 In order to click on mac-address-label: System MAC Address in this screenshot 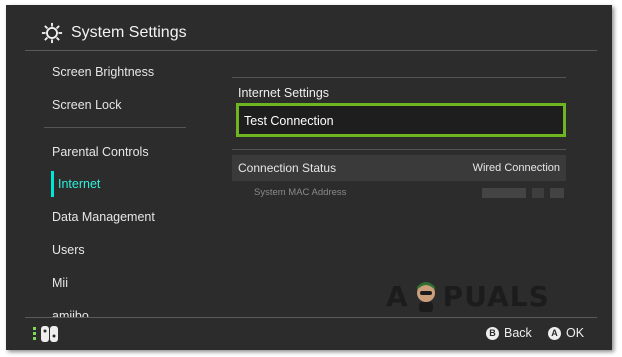, I will do `click(300, 192)`.